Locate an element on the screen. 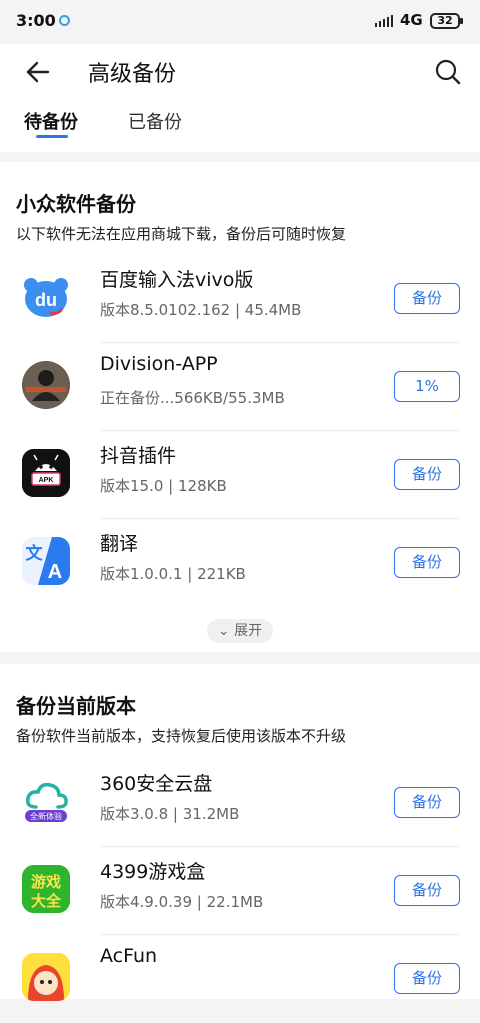  list-item: 文 A 翻译 版本1.0.0.1 | 221KB 备份 is located at coordinates (240, 563).